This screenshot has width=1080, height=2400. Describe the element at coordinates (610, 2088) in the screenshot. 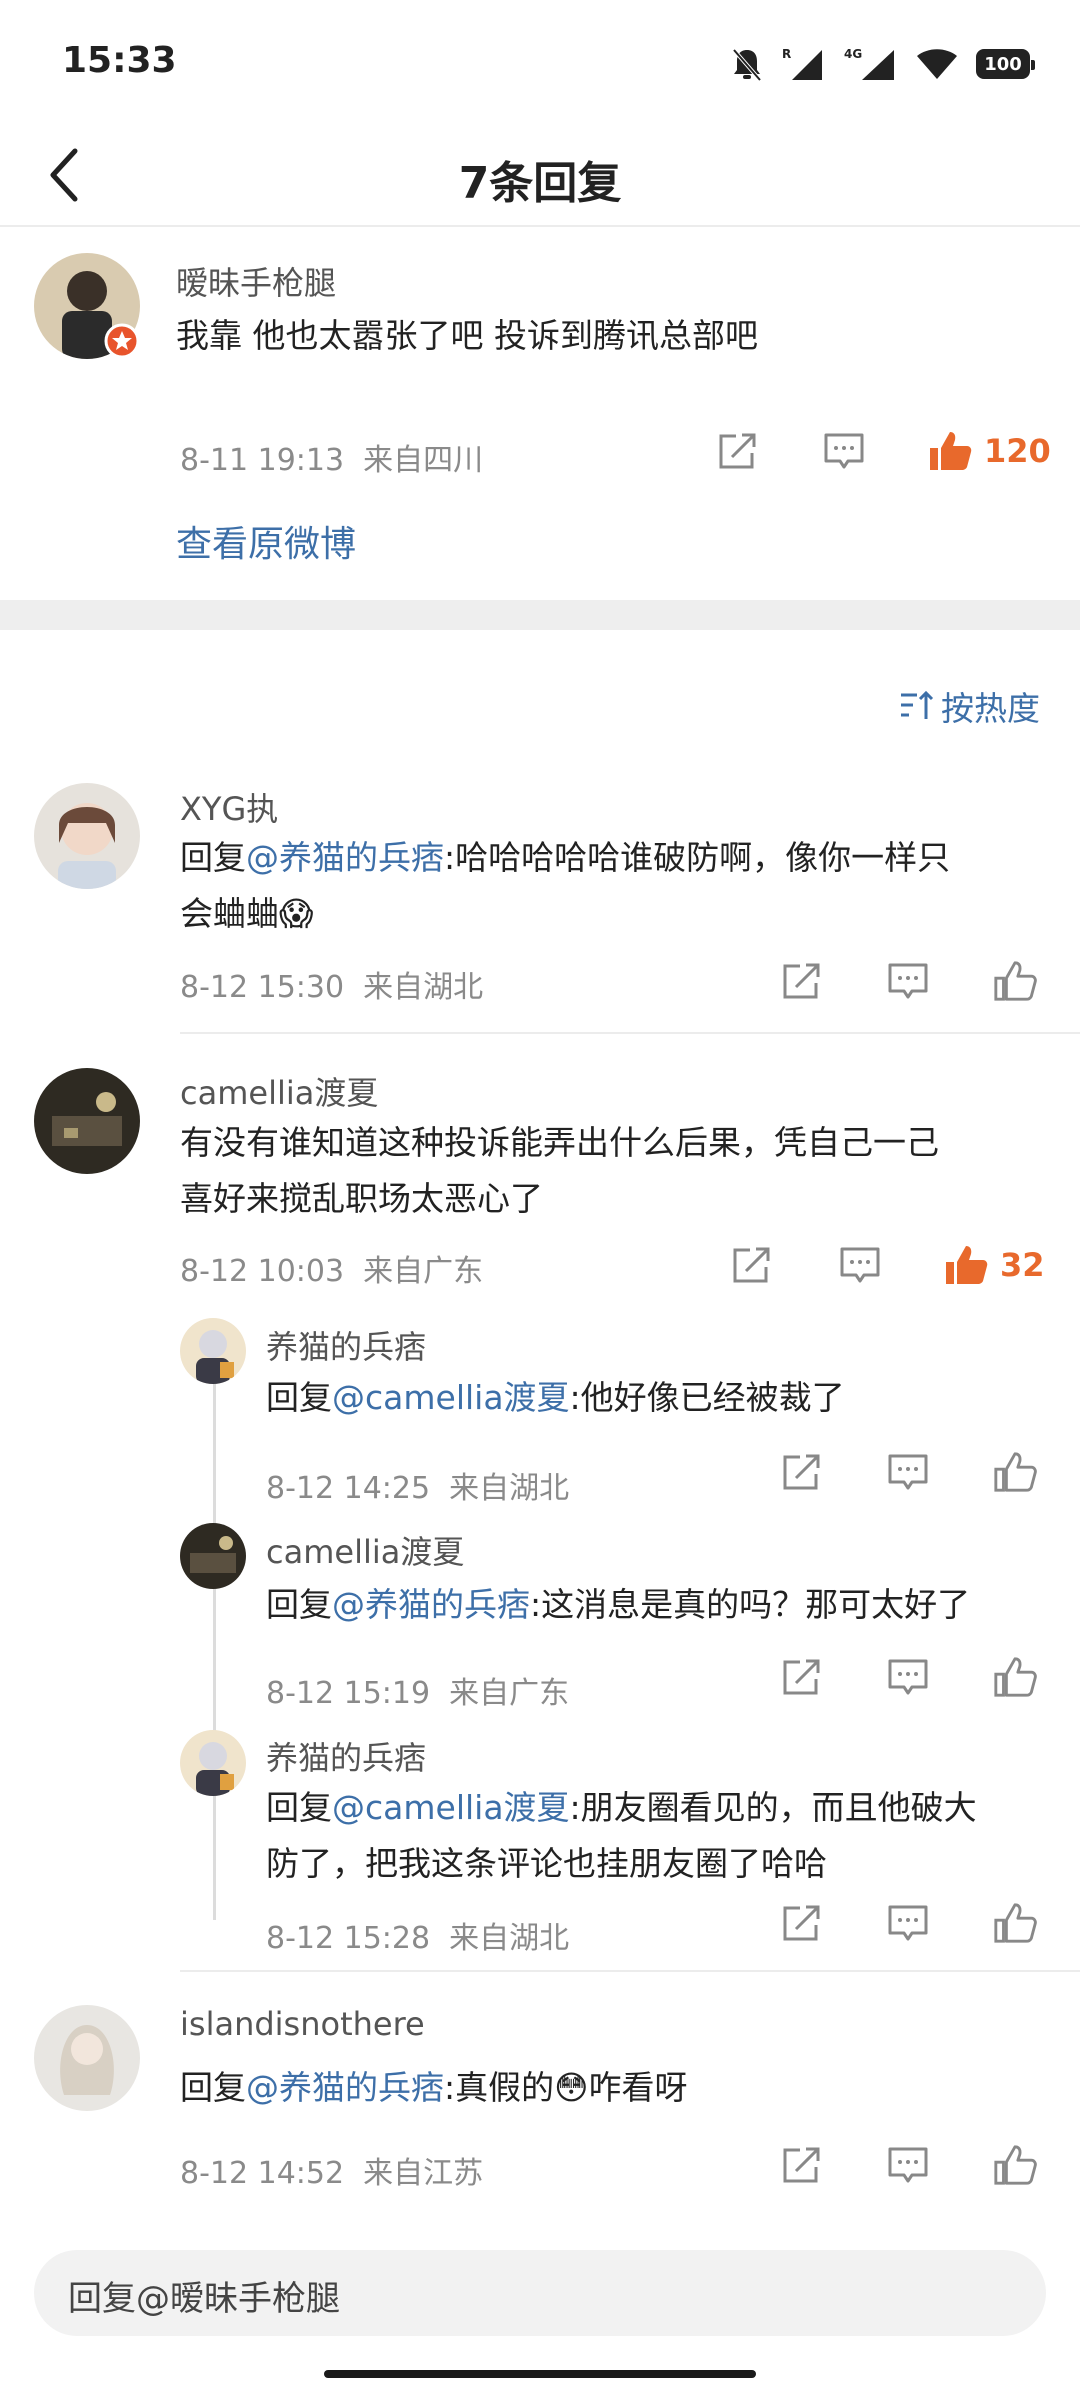

I see `comment-text: 回复@养猫的兵痞:真假的😳咋看呀` at that location.